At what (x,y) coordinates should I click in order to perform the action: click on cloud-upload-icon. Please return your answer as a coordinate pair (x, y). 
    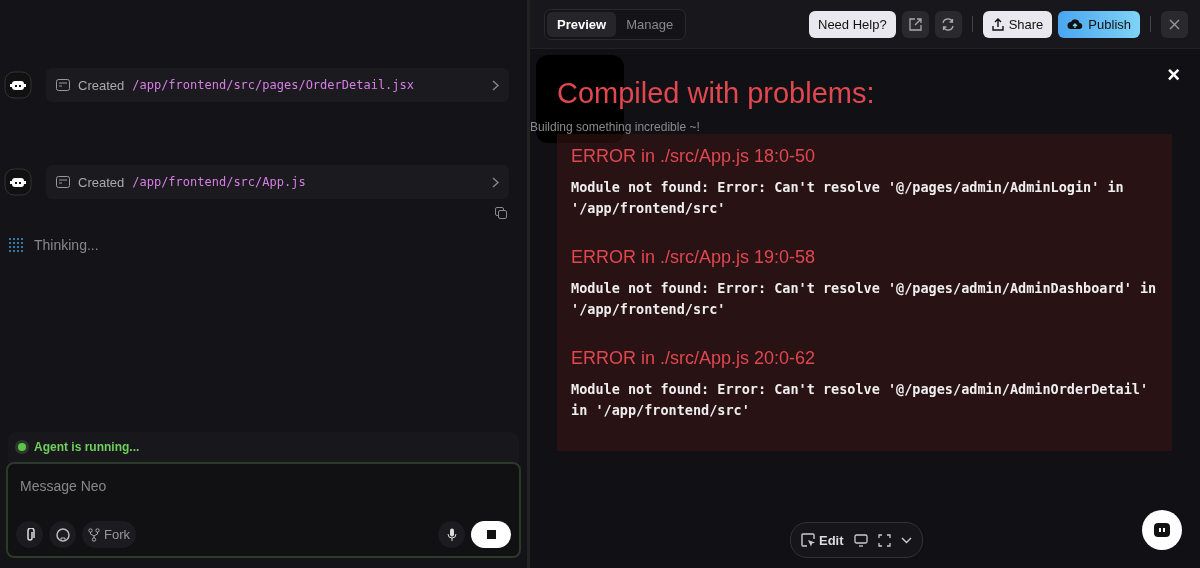
    Looking at the image, I should click on (1075, 24).